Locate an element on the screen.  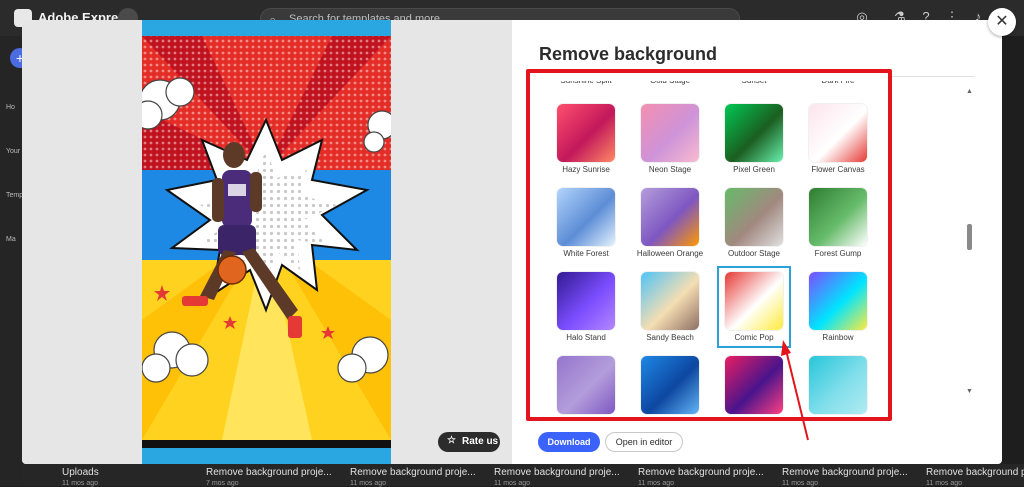
close-modal-button: ✕ is located at coordinates (1002, 22).